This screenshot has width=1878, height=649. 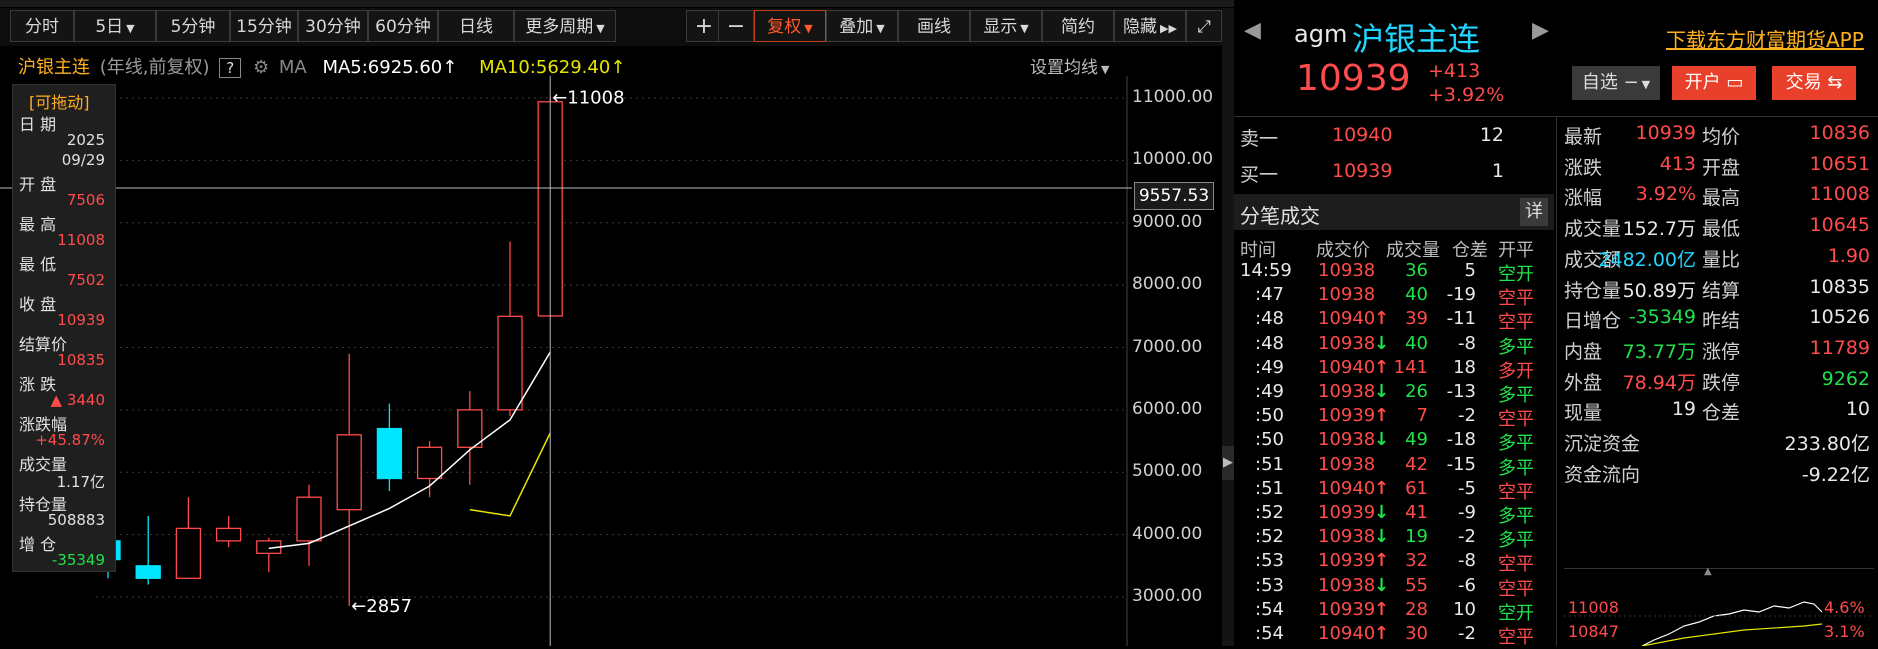 I want to click on trade-button: 交易 ⇆, so click(x=1814, y=83).